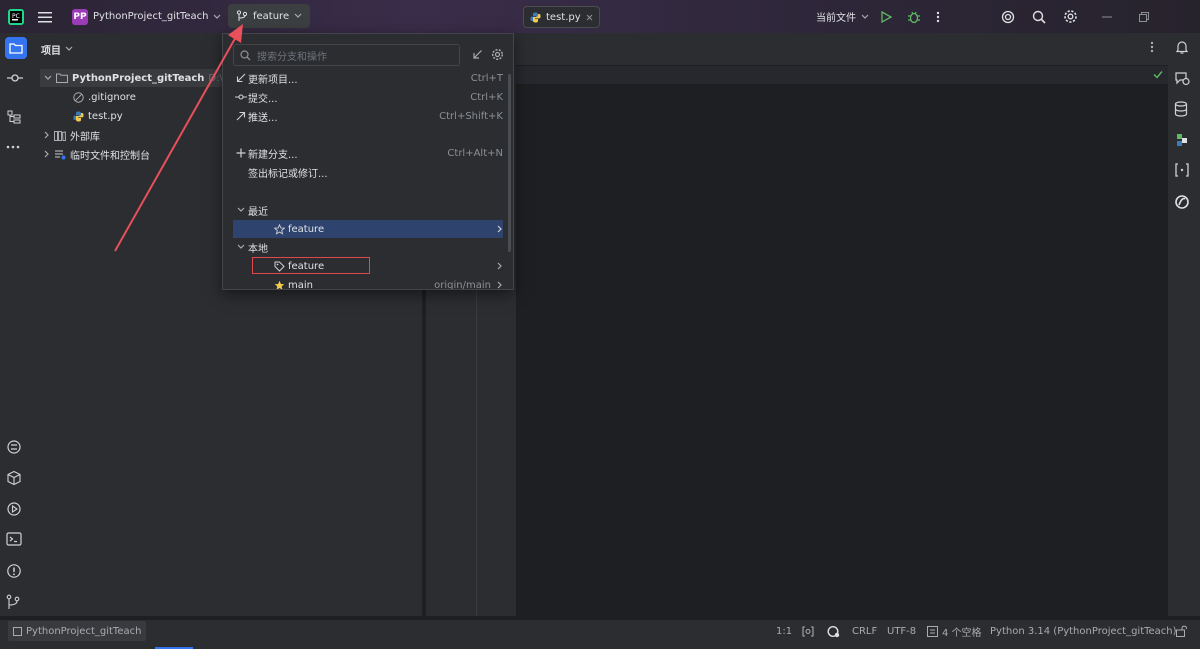 The height and width of the screenshot is (649, 1200). Describe the element at coordinates (962, 633) in the screenshot. I see `indent-label: 4 个空格` at that location.